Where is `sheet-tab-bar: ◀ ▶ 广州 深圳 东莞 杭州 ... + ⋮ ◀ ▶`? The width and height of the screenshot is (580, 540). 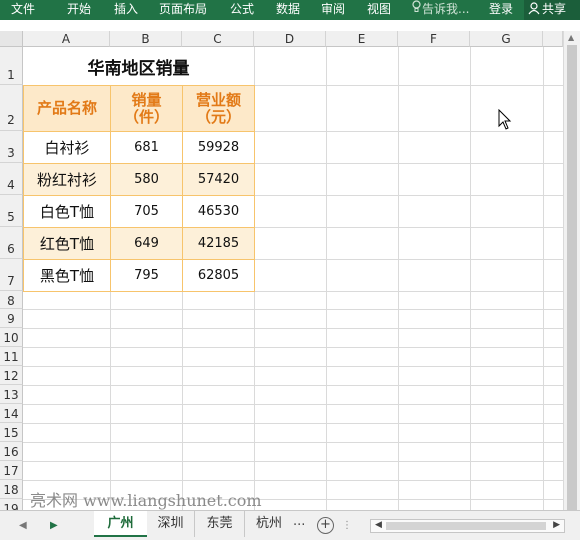
sheet-tab-bar: ◀ ▶ 广州 深圳 东莞 杭州 ... + ⋮ ◀ ▶ is located at coordinates (290, 525).